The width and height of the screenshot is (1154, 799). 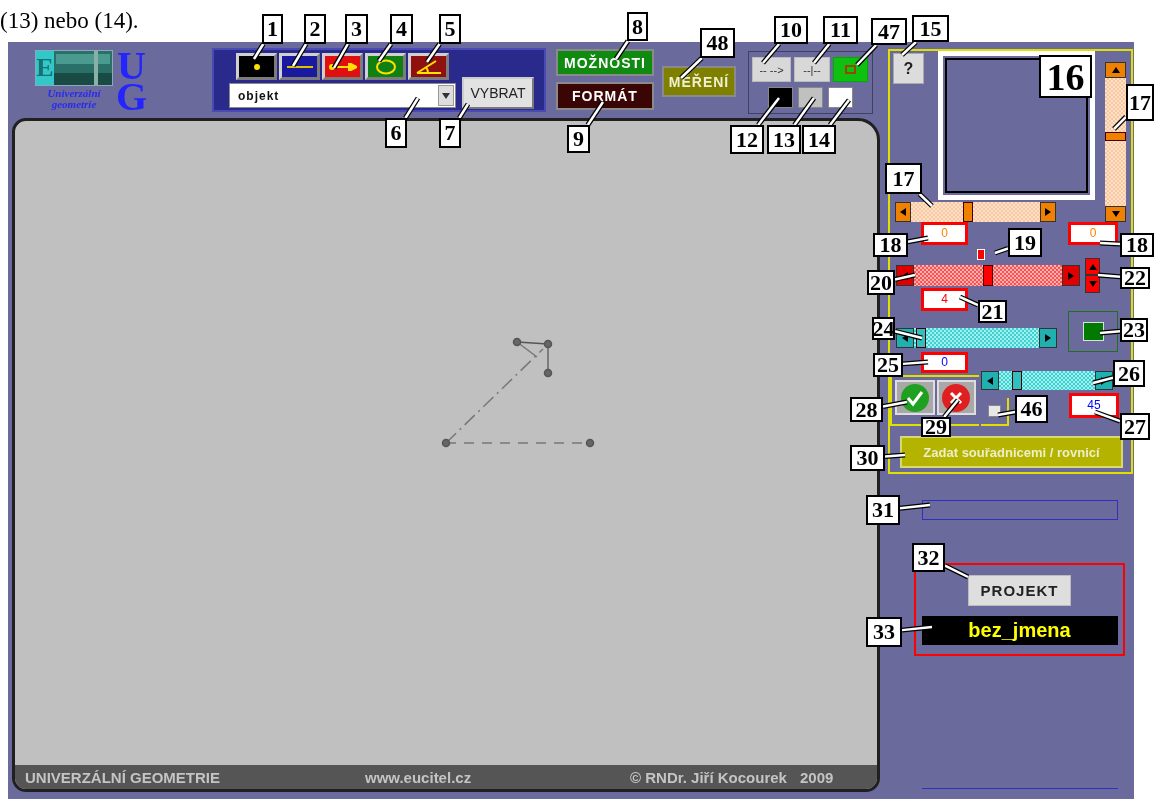 I want to click on measure-button: MĚŘENÍ, so click(x=699, y=81).